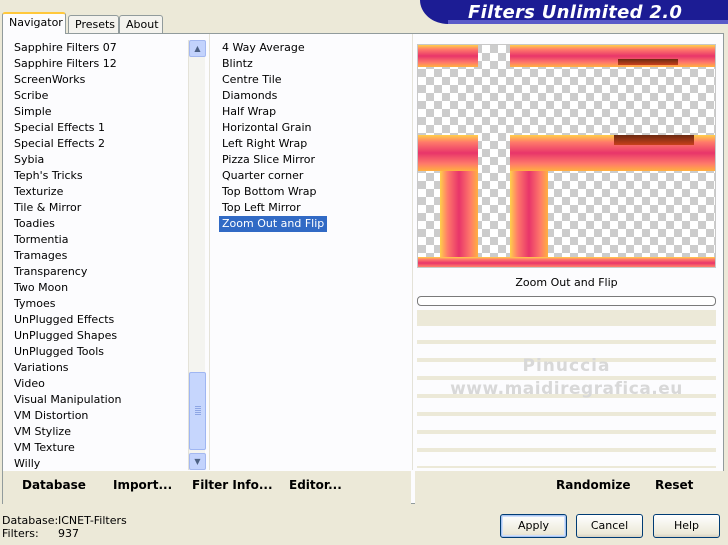 This screenshot has height=545, width=728. What do you see at coordinates (609, 526) in the screenshot?
I see `cancel-button: Cancel` at bounding box center [609, 526].